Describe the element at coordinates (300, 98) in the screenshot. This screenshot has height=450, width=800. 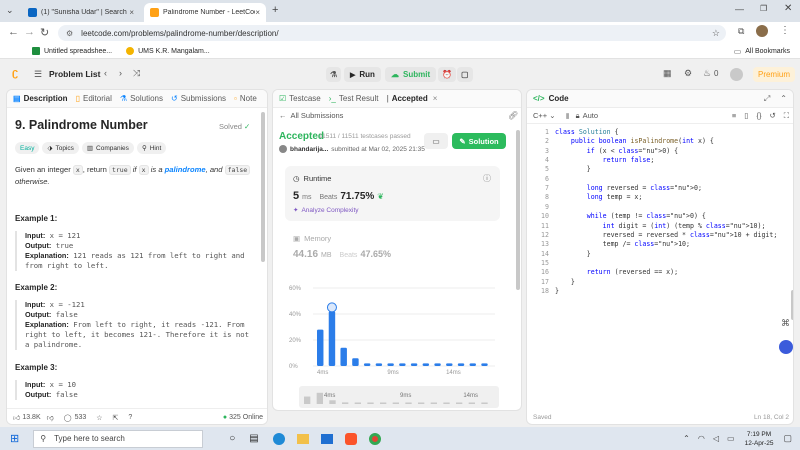
I see `tab-testcase: ☑ Testcase` at that location.